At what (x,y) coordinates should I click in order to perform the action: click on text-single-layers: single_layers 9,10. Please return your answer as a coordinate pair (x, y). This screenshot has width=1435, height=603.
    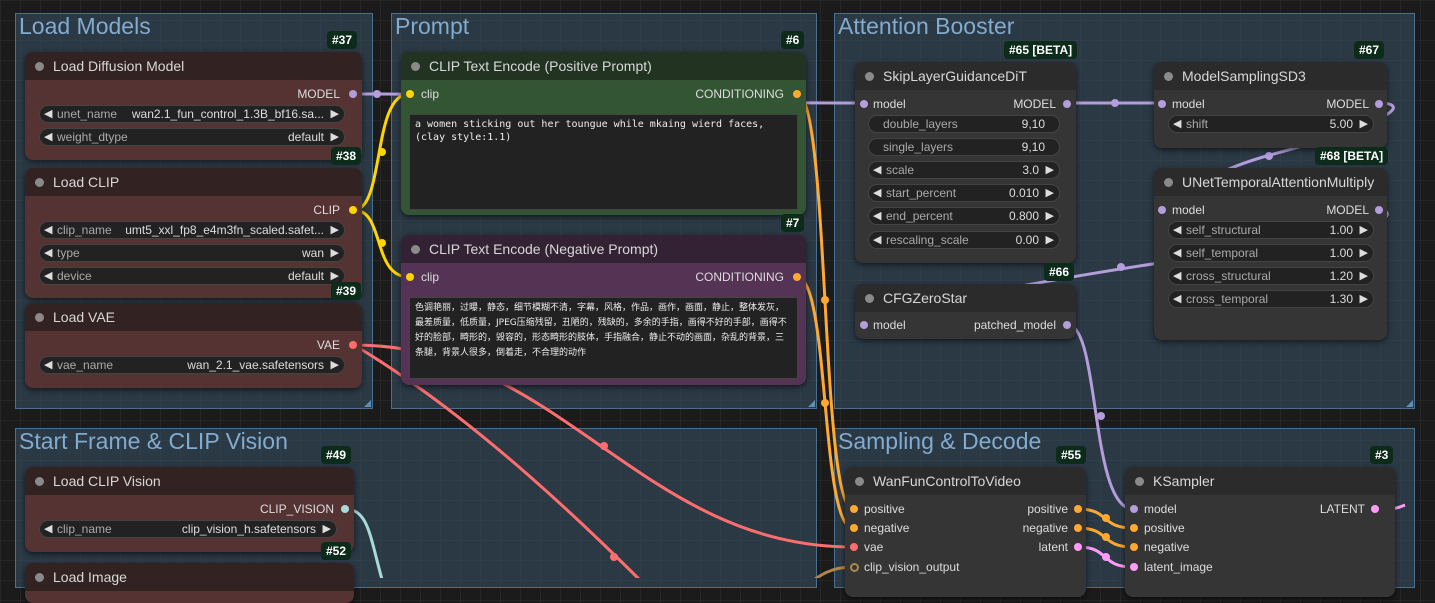
    Looking at the image, I should click on (964, 147).